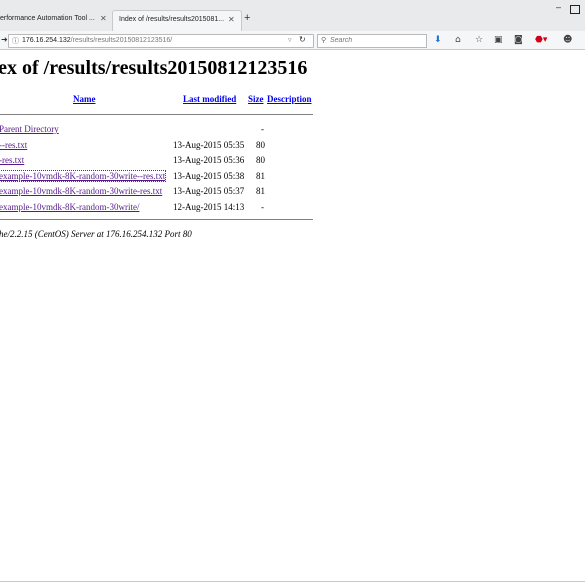  I want to click on new-tab-button: +, so click(247, 18).